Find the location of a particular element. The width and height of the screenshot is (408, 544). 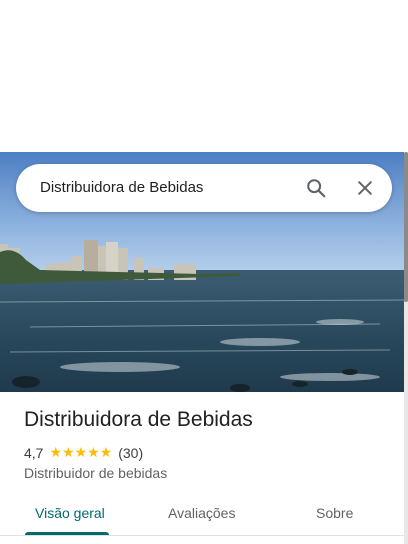

tab-reviews: Avaliações is located at coordinates (201, 513).